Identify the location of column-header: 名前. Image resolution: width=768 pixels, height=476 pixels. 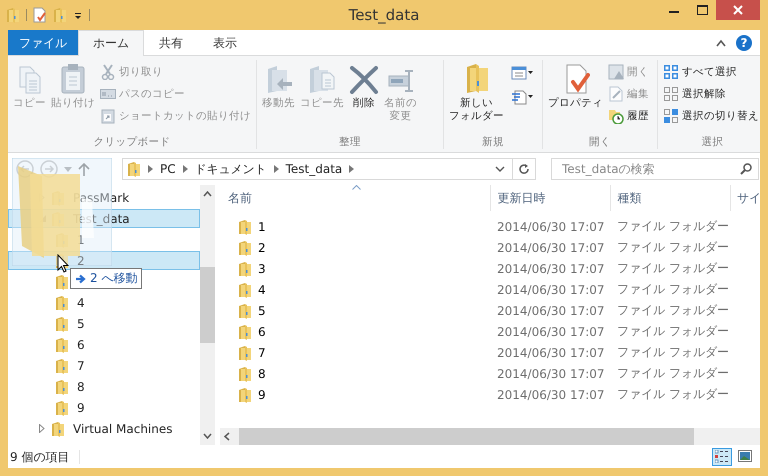
(355, 198).